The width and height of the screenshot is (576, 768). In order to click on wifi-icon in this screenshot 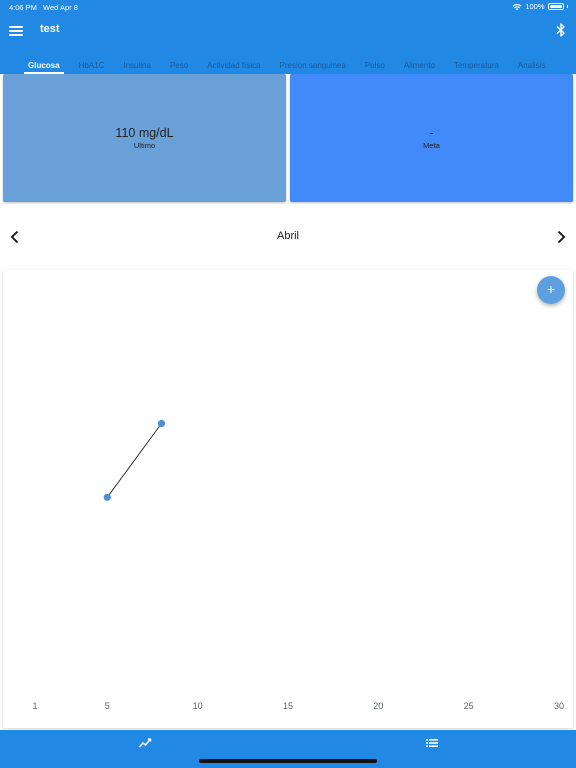, I will do `click(517, 6)`.